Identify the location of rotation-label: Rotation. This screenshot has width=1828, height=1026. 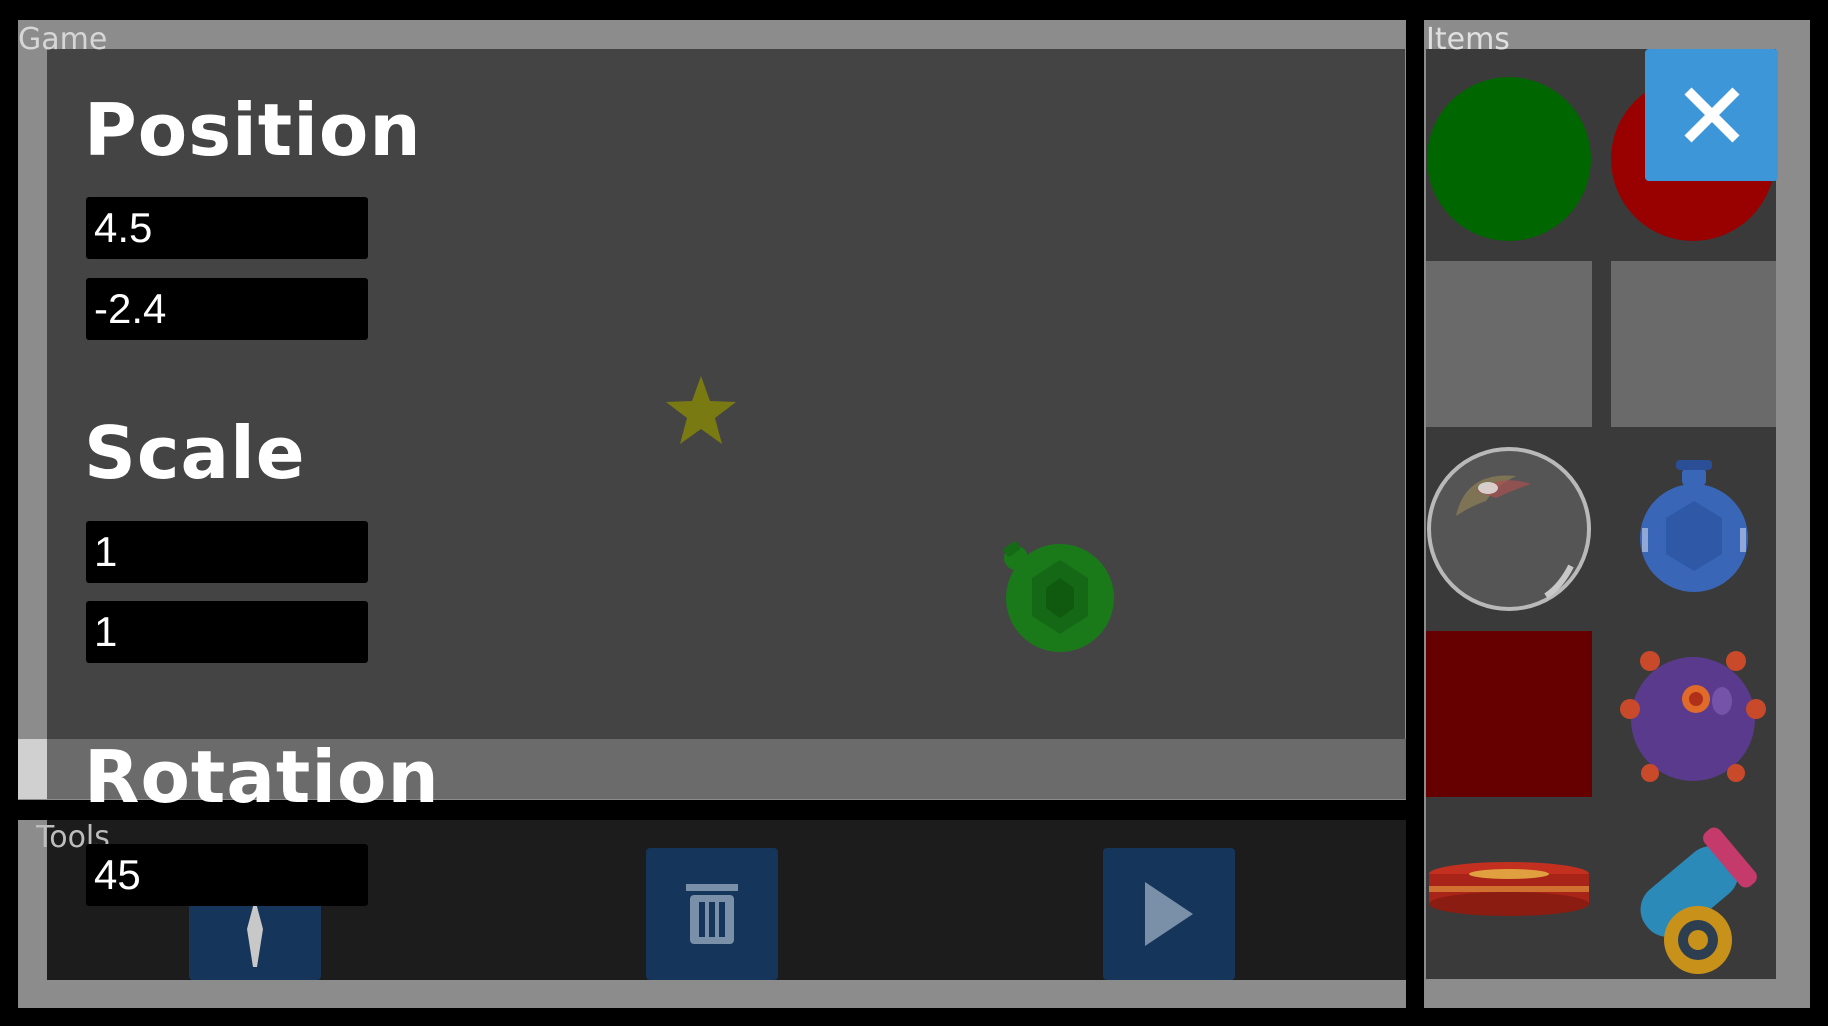
(262, 777).